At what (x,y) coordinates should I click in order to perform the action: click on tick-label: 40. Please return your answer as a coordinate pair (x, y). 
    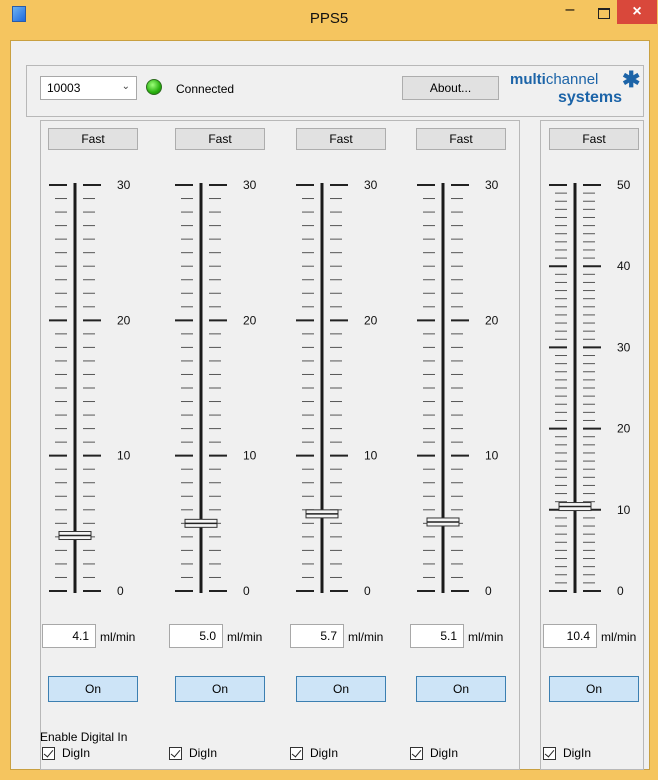
    Looking at the image, I should click on (624, 266).